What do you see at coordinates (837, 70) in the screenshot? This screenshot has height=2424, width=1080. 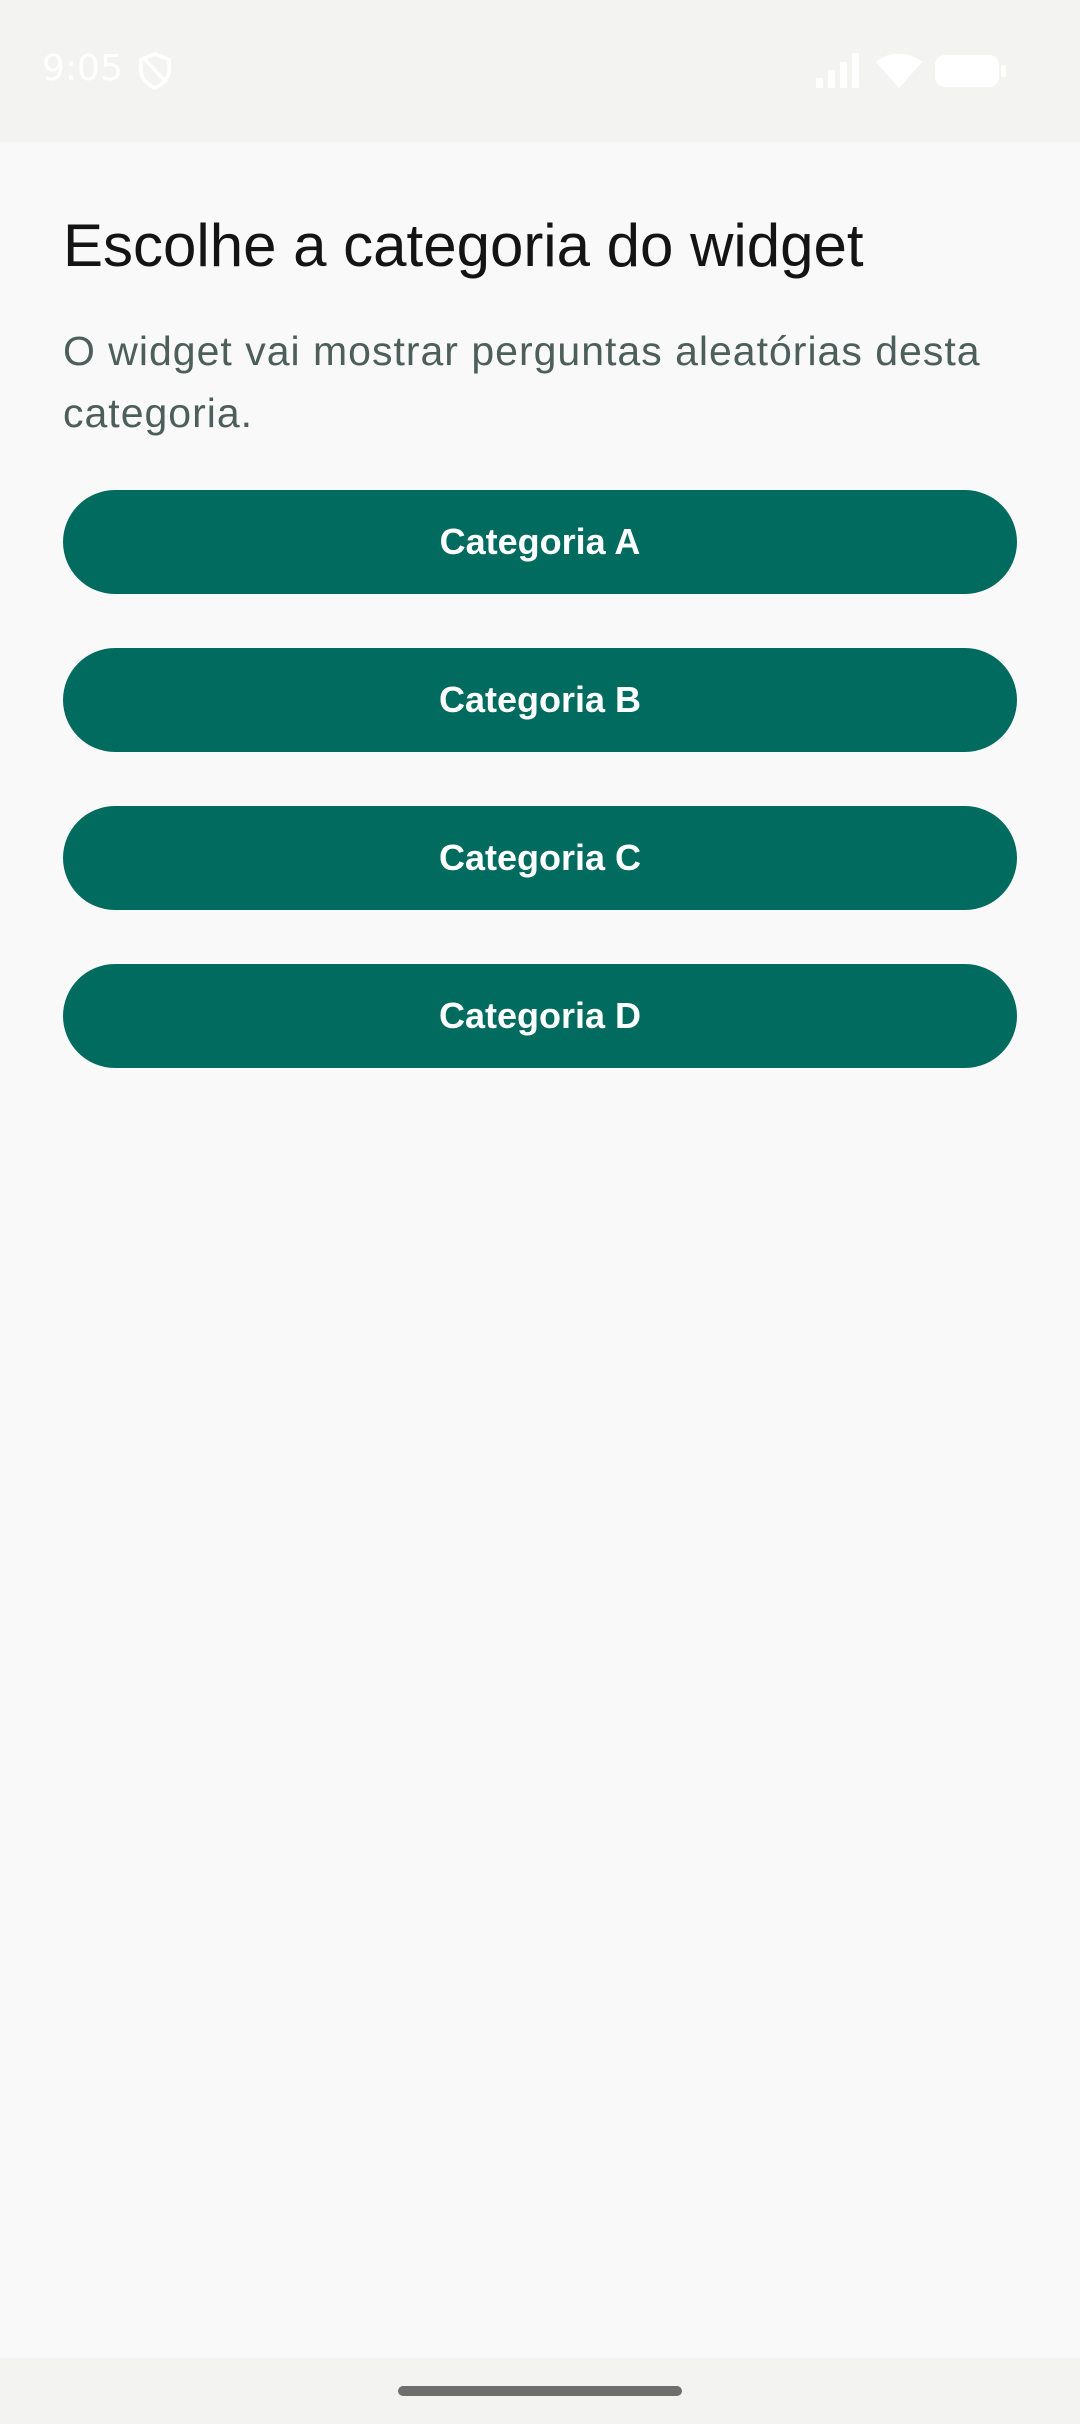 I see `signal-icon` at bounding box center [837, 70].